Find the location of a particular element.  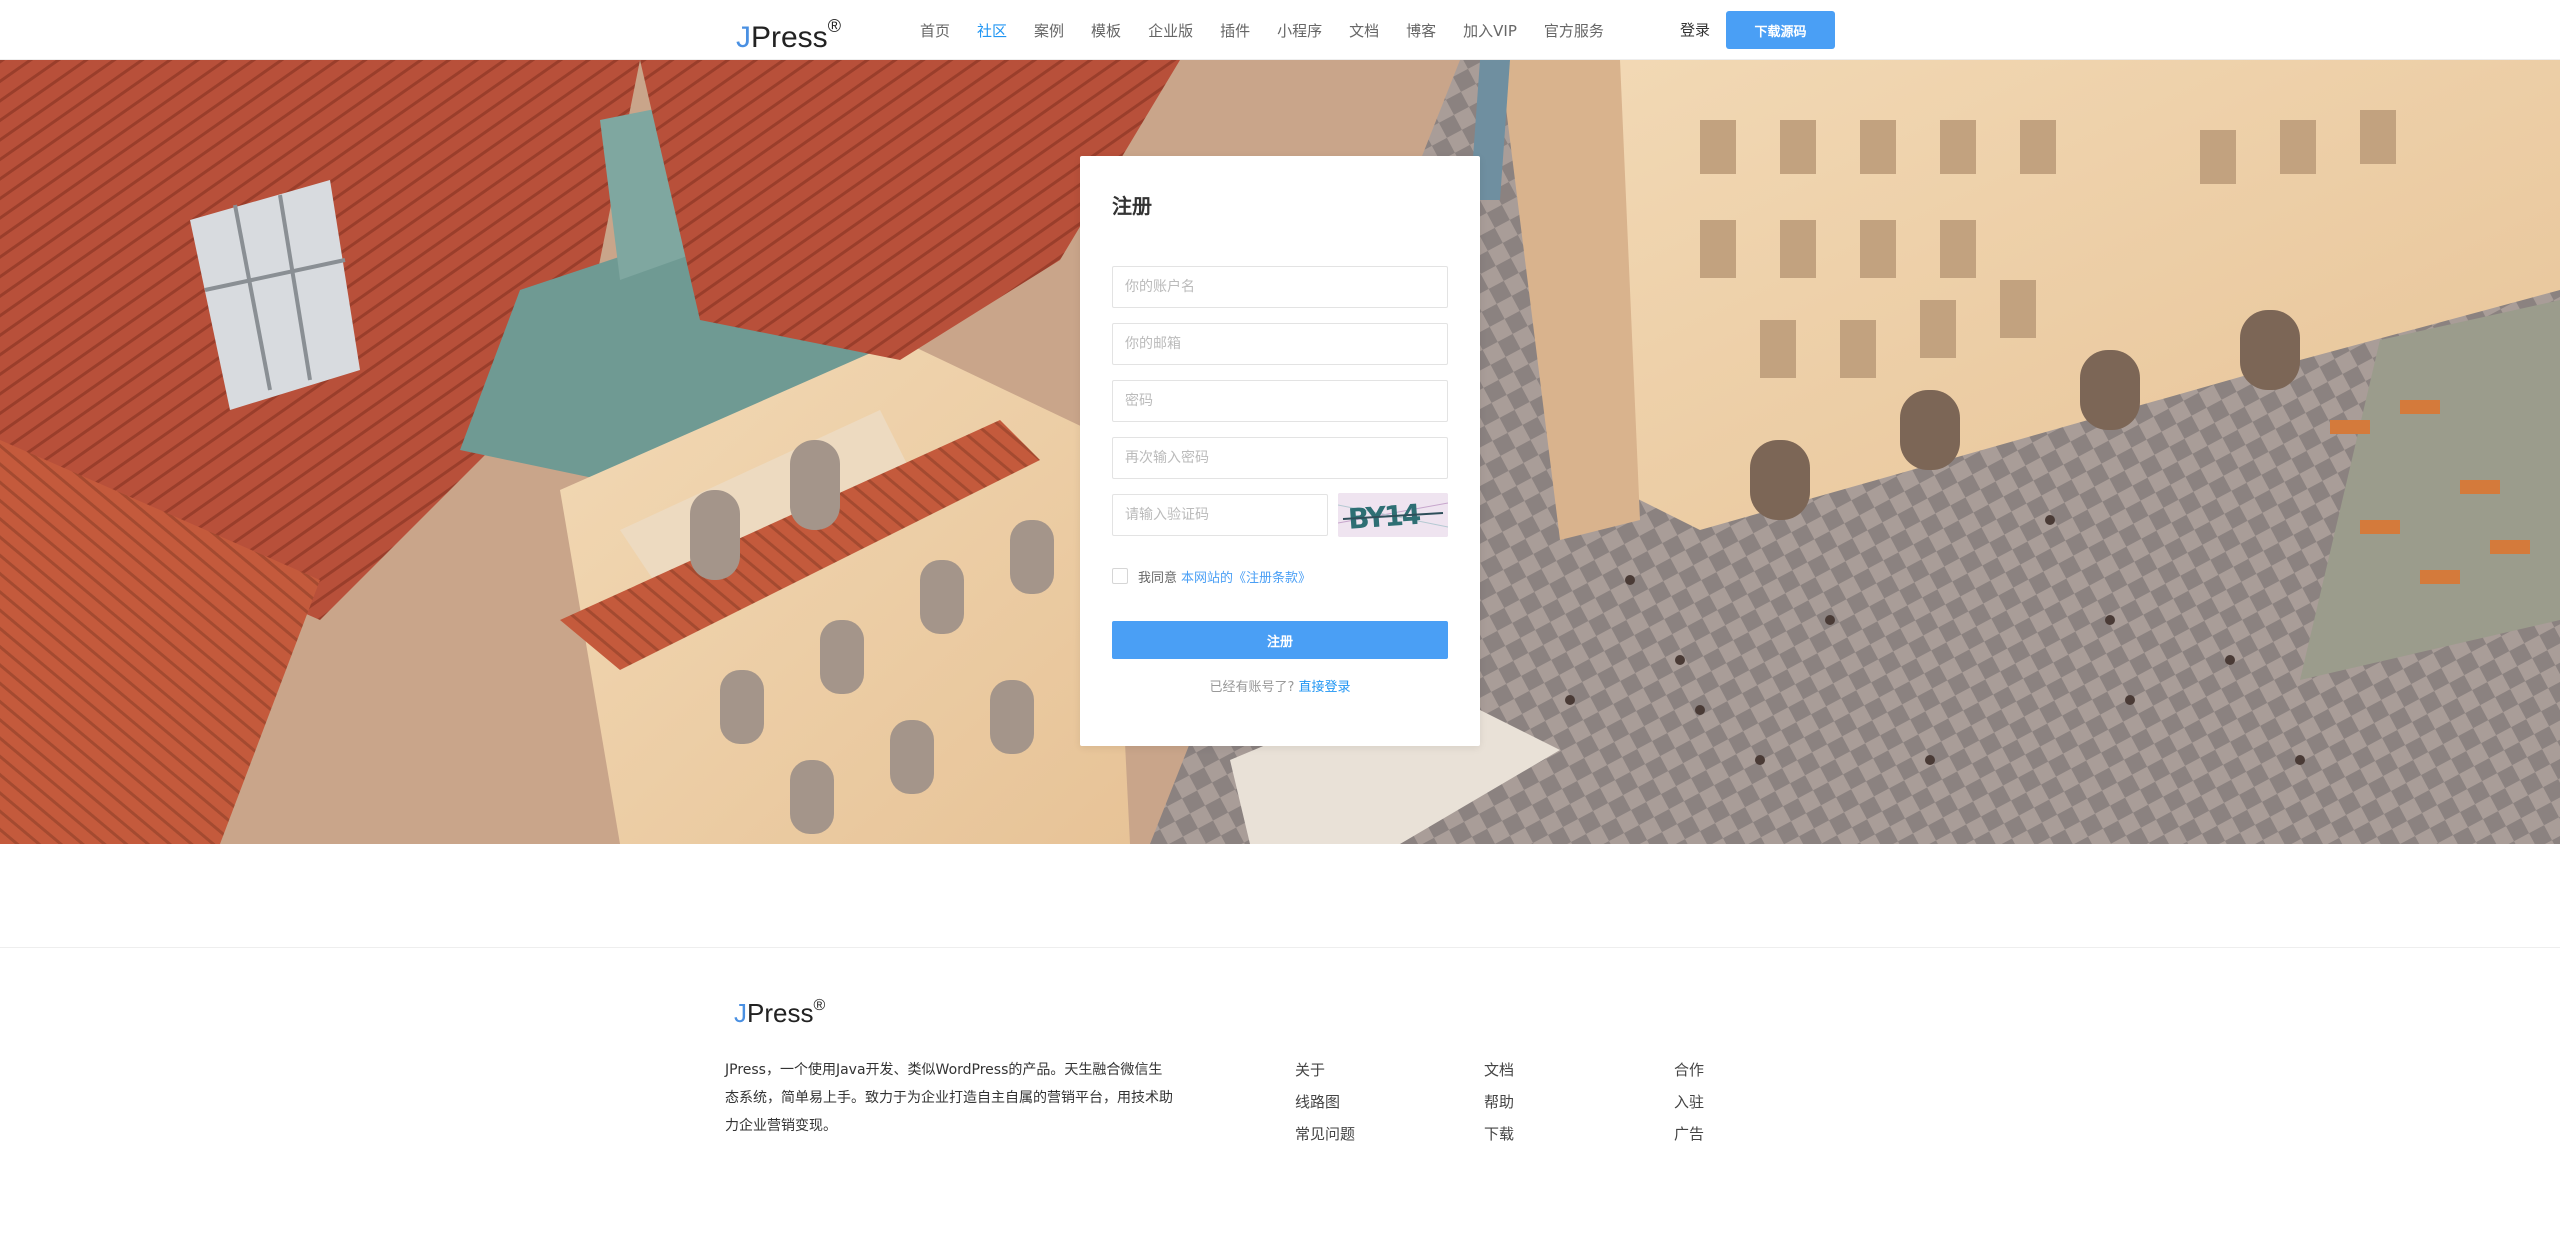

footer-link-docs: 文档 is located at coordinates (1499, 1070).